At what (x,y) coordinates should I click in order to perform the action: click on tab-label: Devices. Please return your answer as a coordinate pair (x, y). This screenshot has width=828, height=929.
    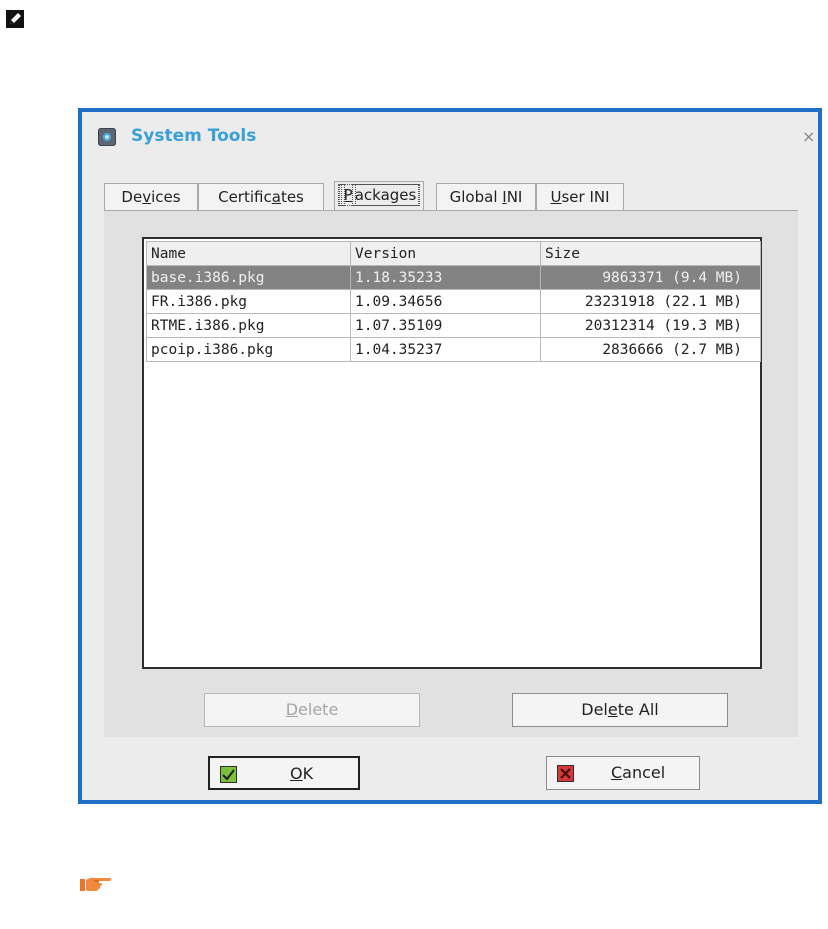
    Looking at the image, I should click on (151, 197).